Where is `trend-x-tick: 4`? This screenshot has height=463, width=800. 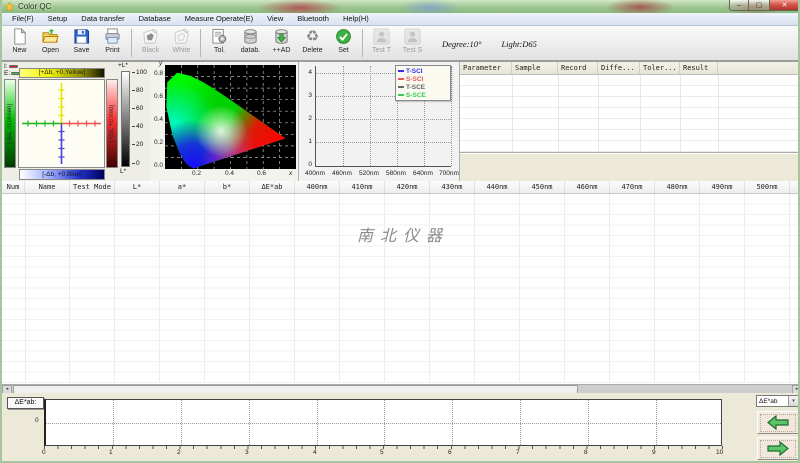 trend-x-tick: 4 is located at coordinates (315, 452).